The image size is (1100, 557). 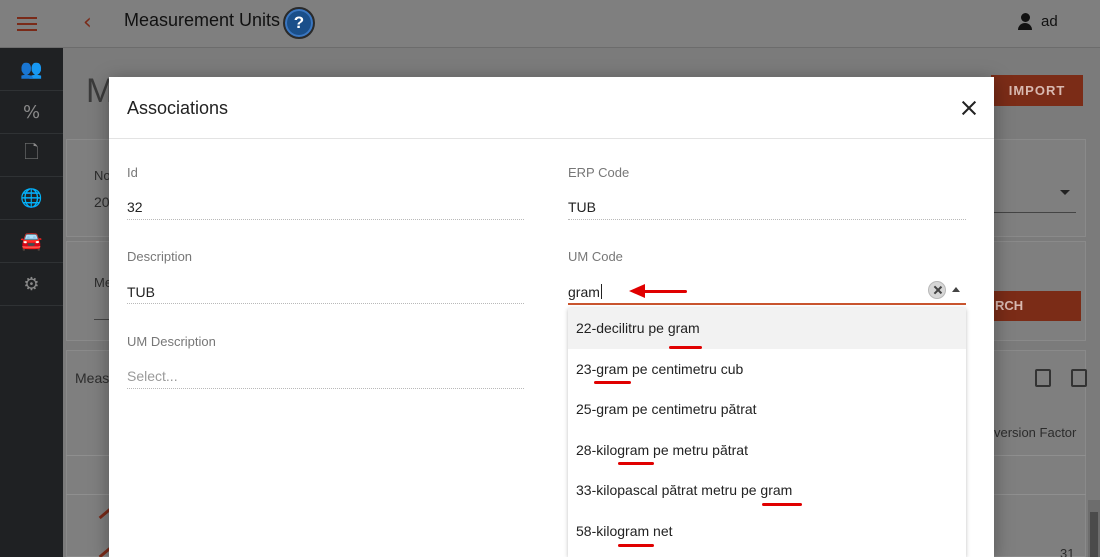 I want to click on sidebar-item-users: 👥, so click(x=31, y=69).